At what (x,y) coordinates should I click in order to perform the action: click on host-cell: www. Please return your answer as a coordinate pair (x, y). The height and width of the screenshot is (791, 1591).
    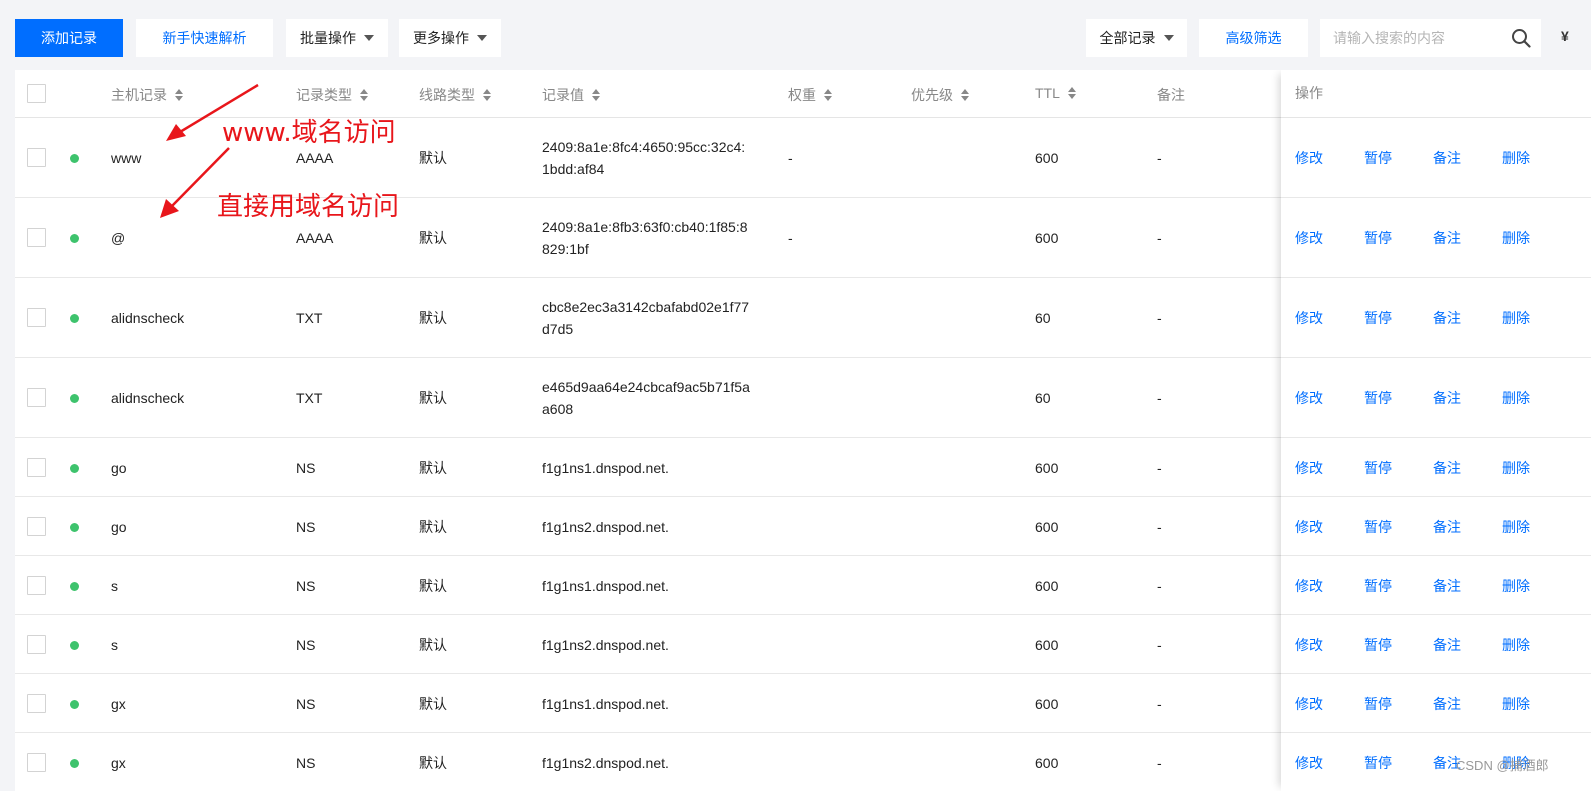
    Looking at the image, I should click on (126, 158).